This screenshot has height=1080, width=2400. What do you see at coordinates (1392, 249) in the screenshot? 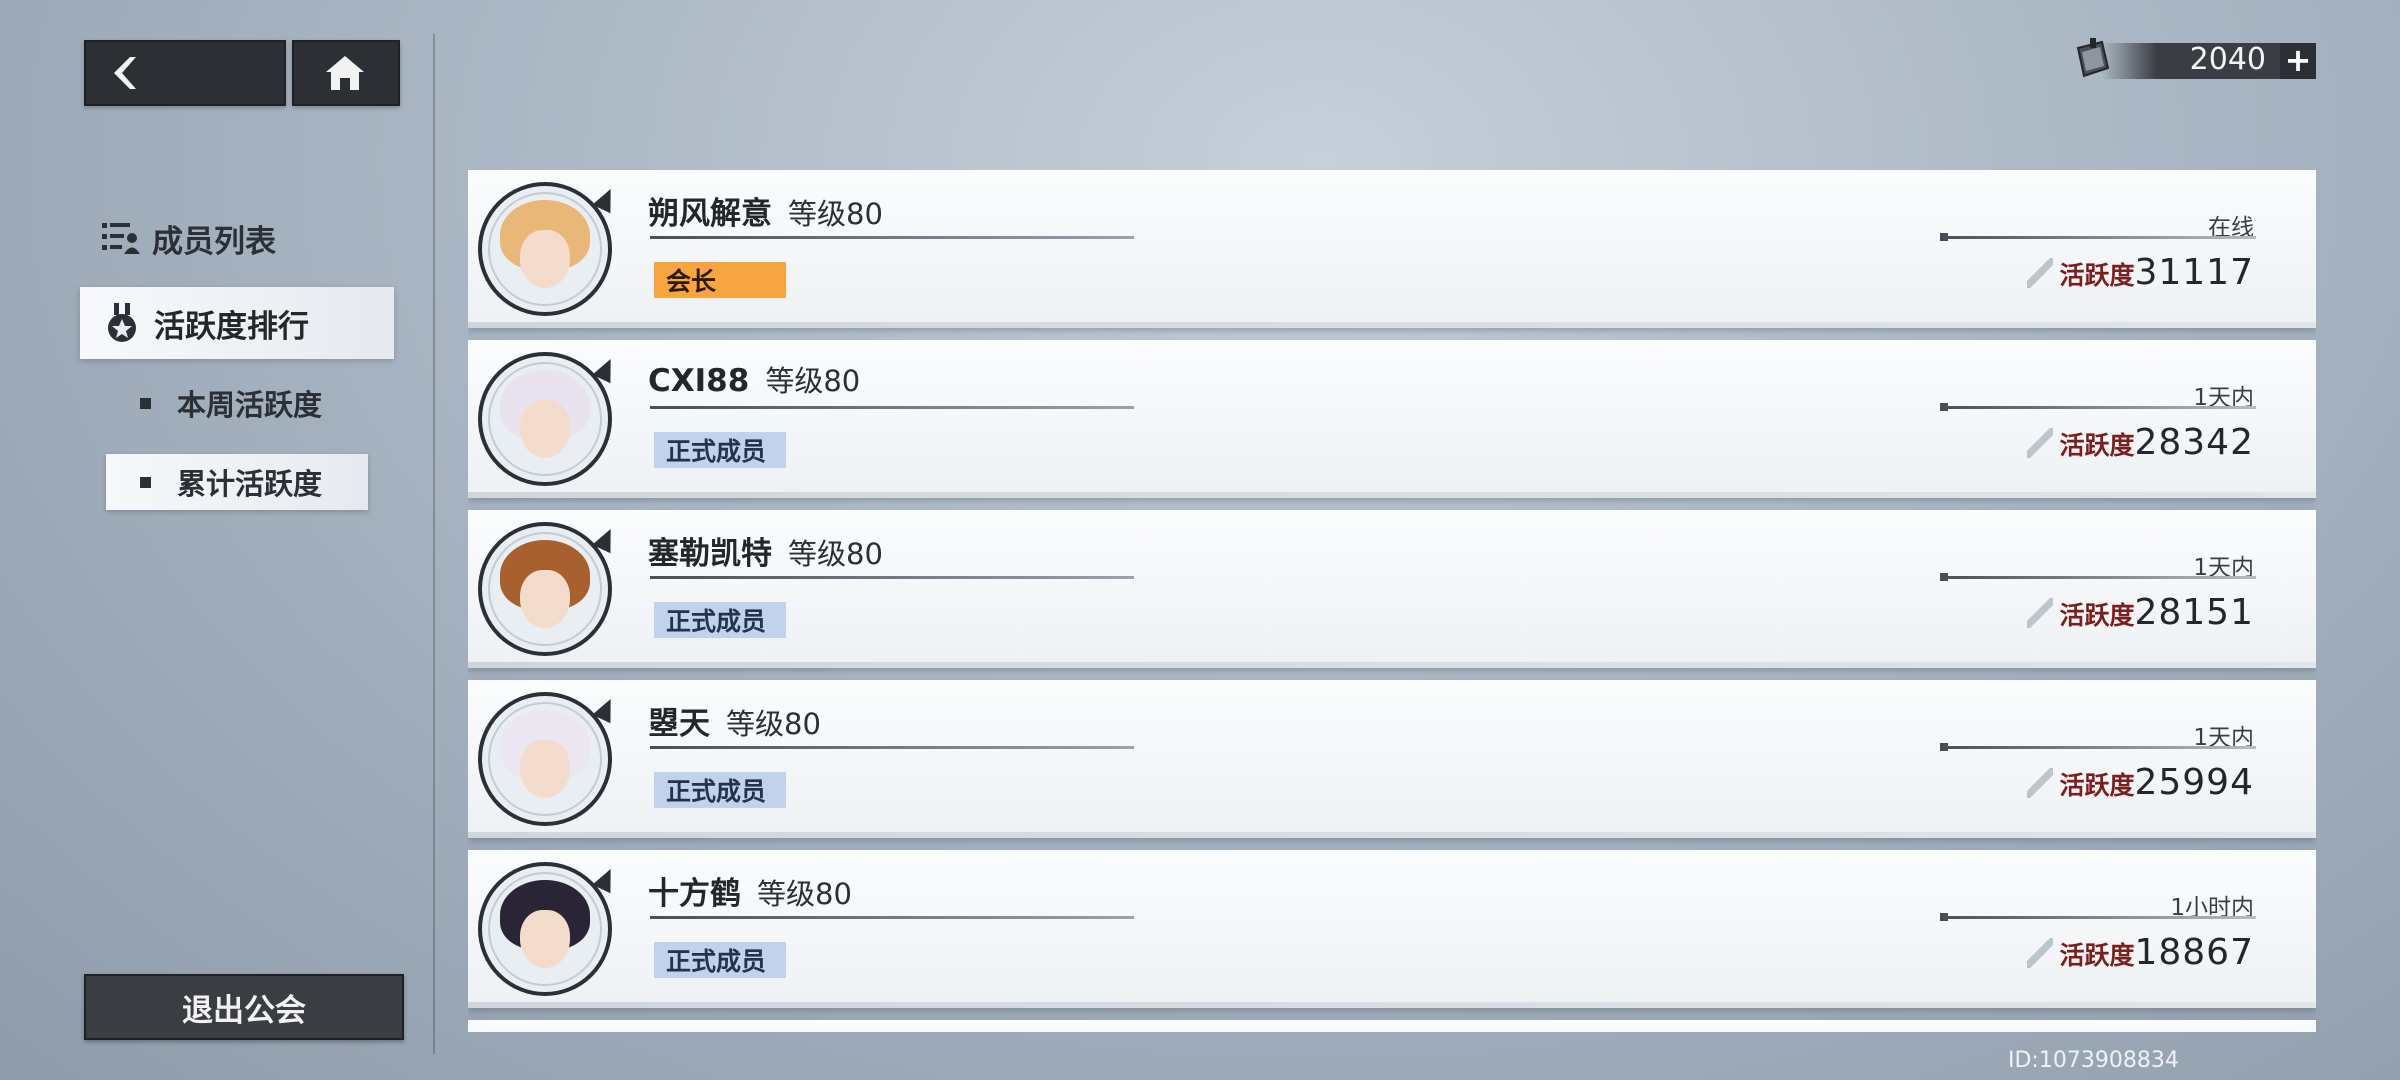
I see `member-card: 朔风解意 等级80 会长 在线 活跃度 31117` at bounding box center [1392, 249].